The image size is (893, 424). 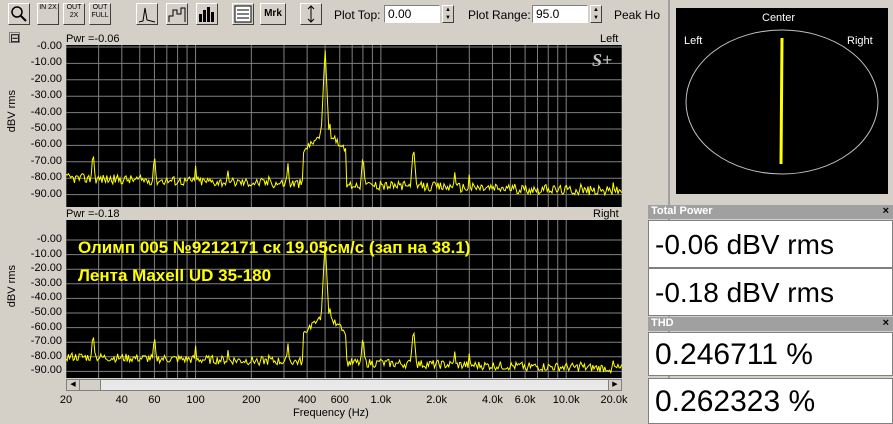 What do you see at coordinates (66, 400) in the screenshot?
I see `x-tick-label: 20` at bounding box center [66, 400].